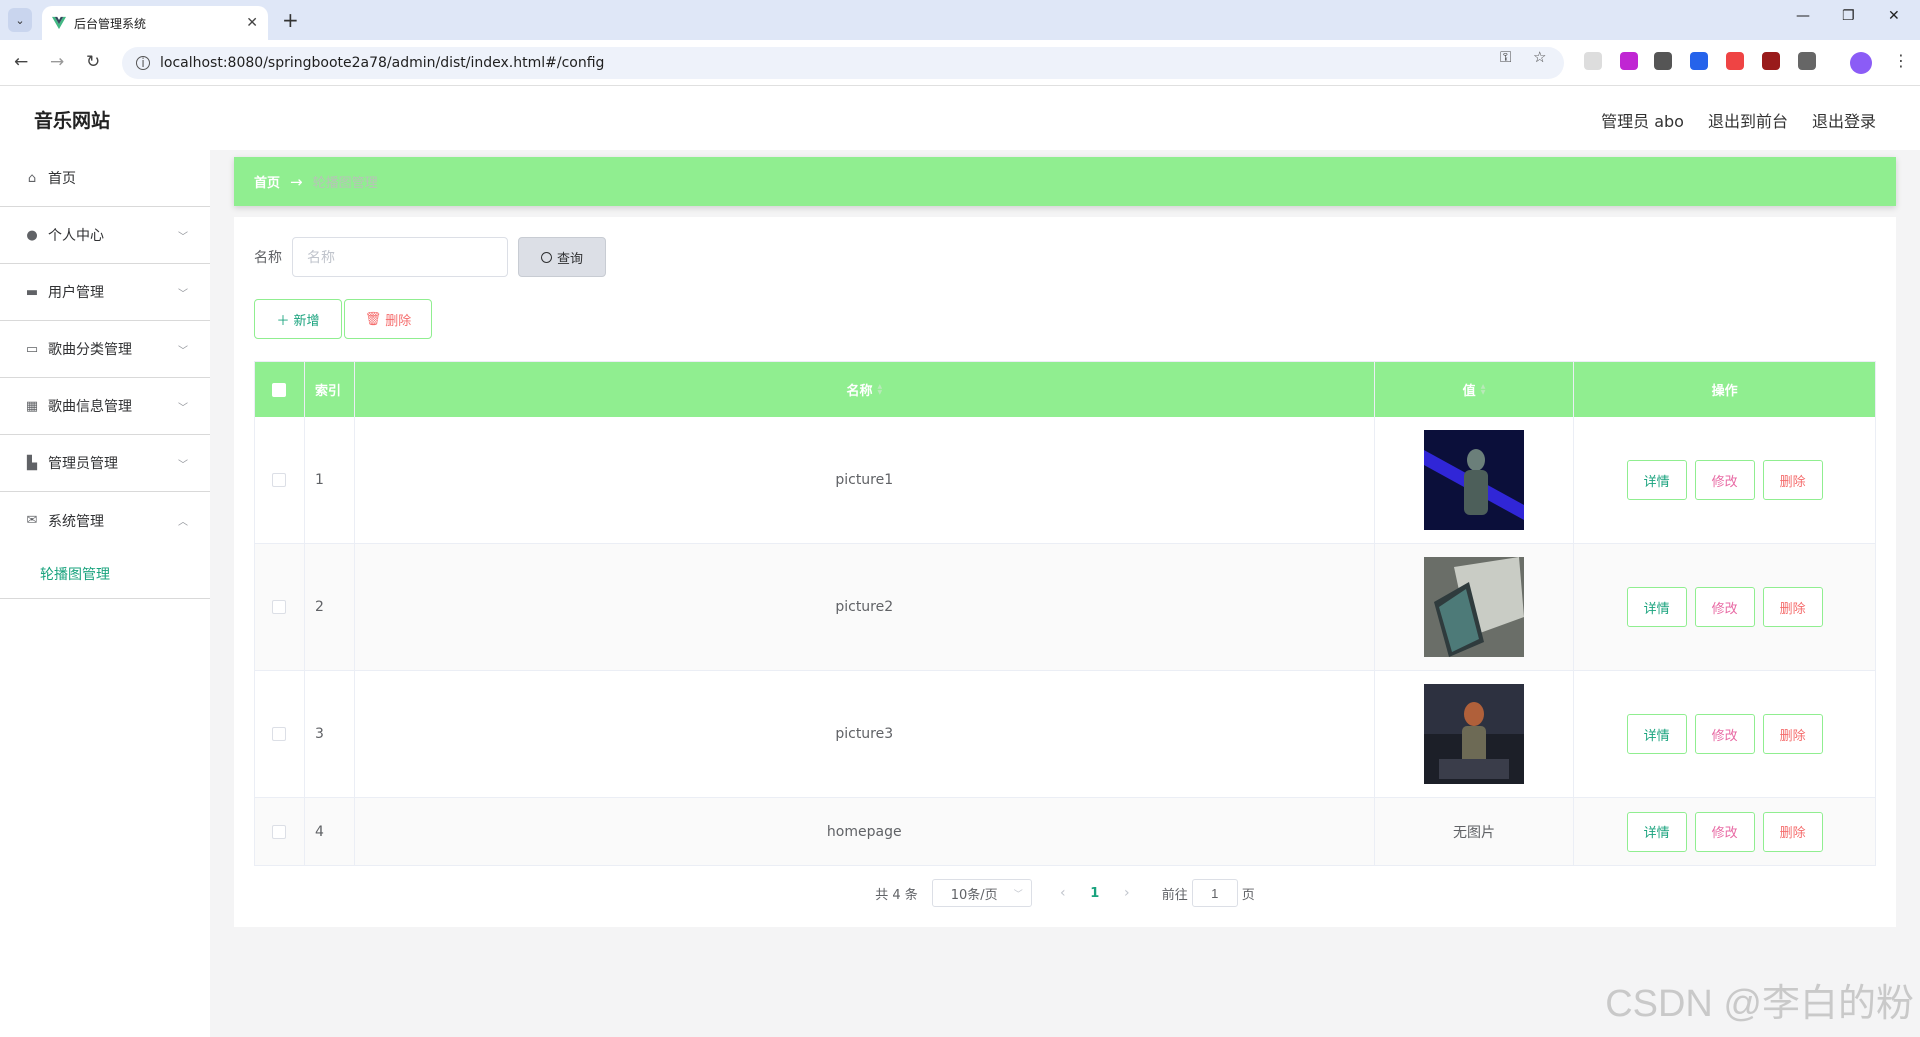 The image size is (1920, 1037). I want to click on page-number: 1, so click(1095, 893).